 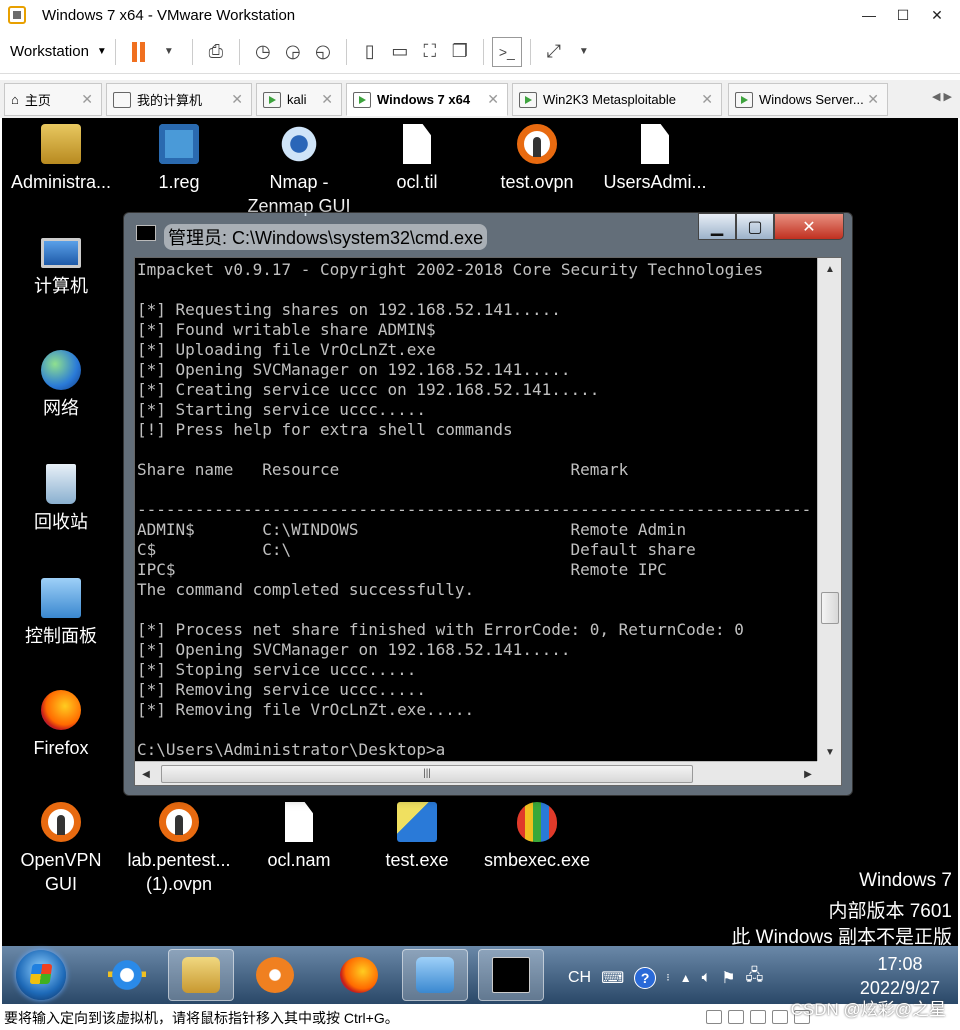 What do you see at coordinates (579, 978) in the screenshot?
I see `language-indicator: CH` at bounding box center [579, 978].